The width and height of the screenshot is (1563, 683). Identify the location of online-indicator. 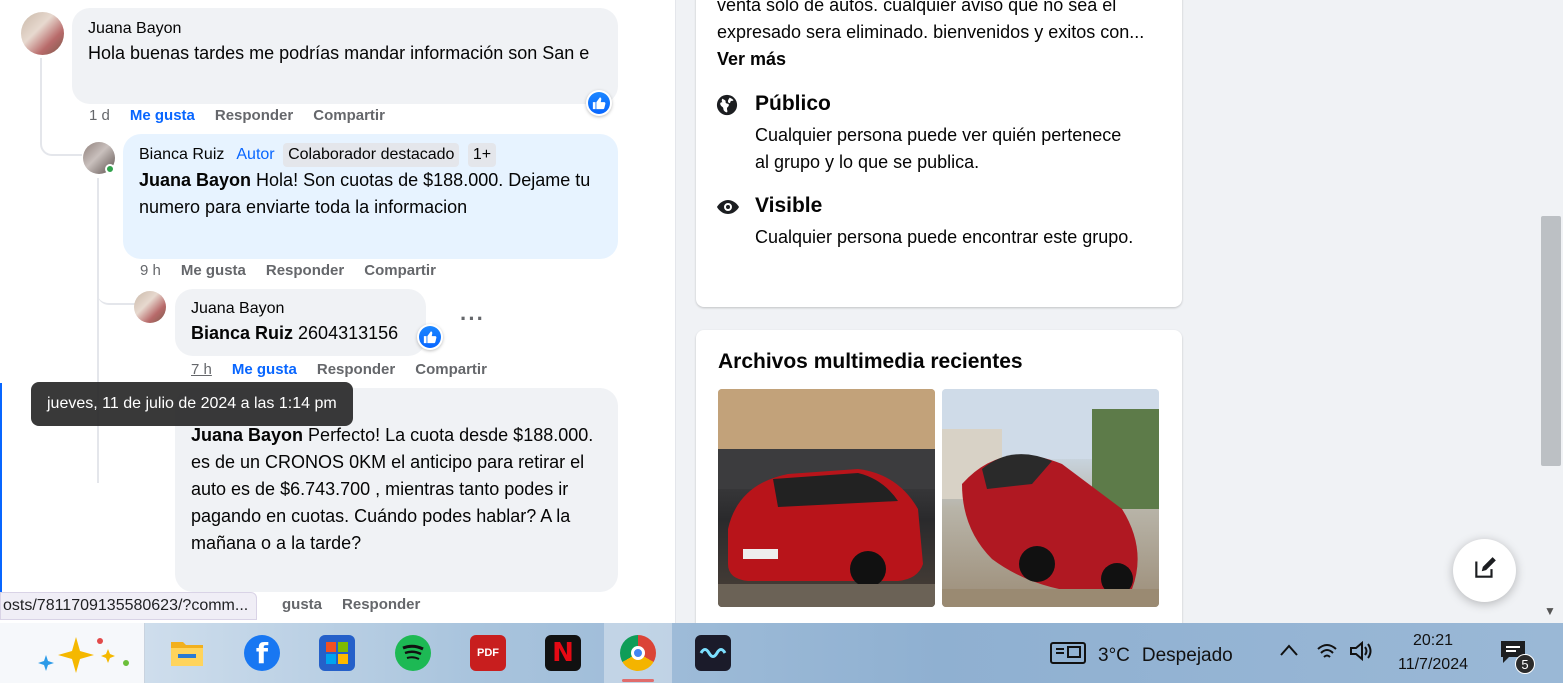
(110, 169).